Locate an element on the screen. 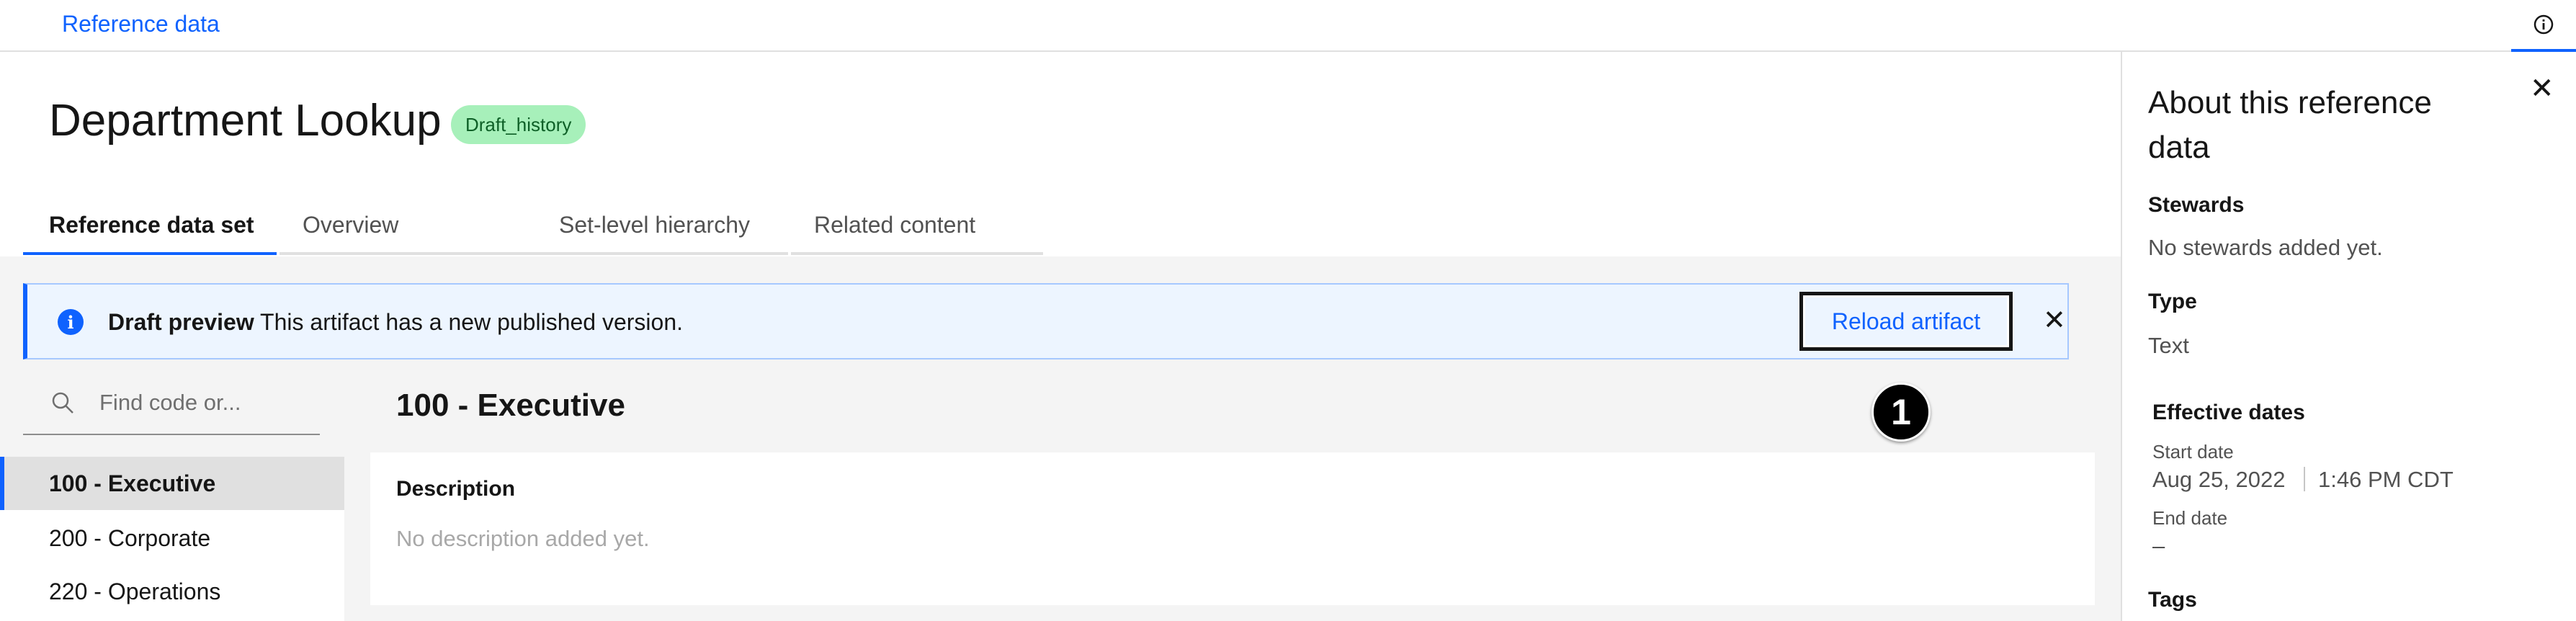  code-label: 220 - Operations is located at coordinates (135, 591).